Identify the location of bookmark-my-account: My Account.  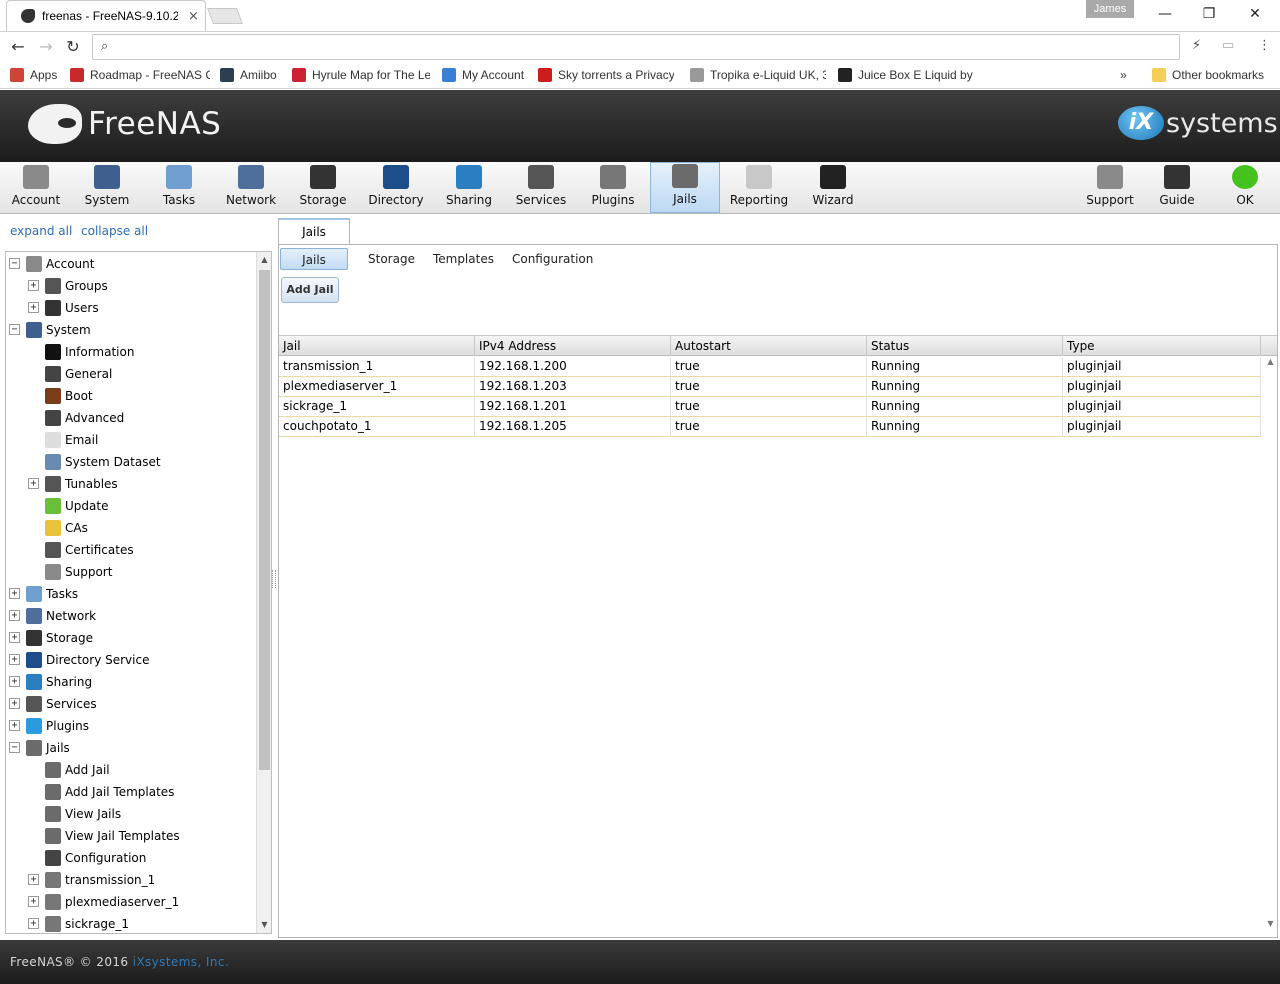
(486, 75).